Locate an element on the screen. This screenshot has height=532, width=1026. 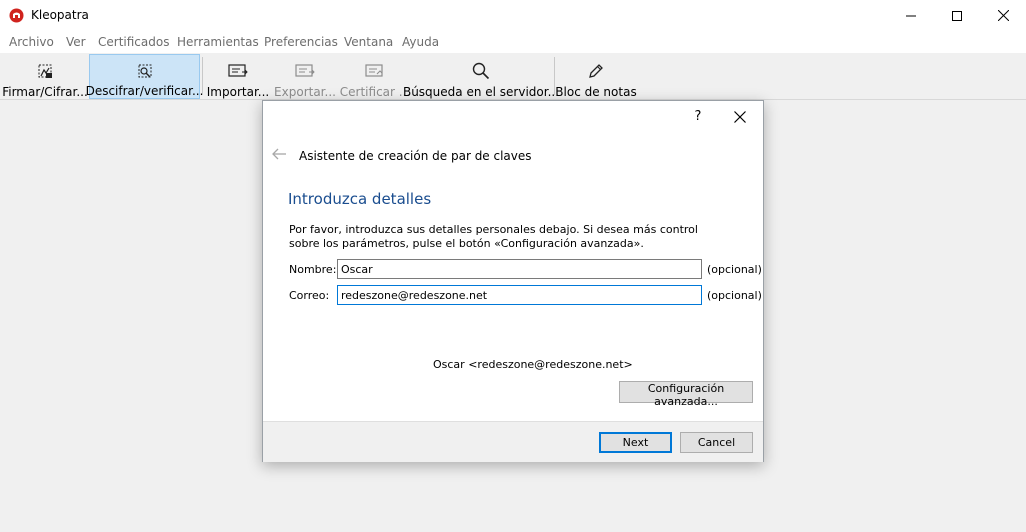
sign-encrypt-icon is located at coordinates (45, 71).